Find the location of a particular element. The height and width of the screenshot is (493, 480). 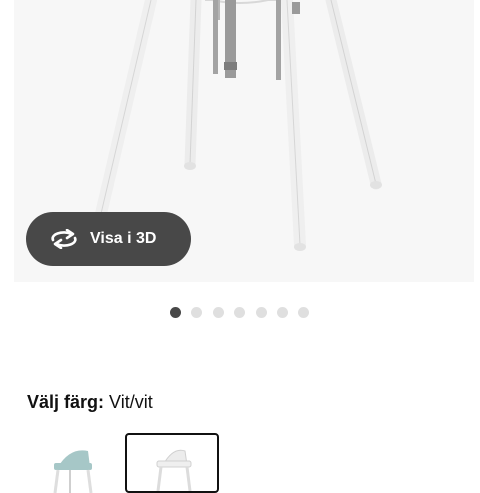

white-chair-thumbnail is located at coordinates (174, 470).